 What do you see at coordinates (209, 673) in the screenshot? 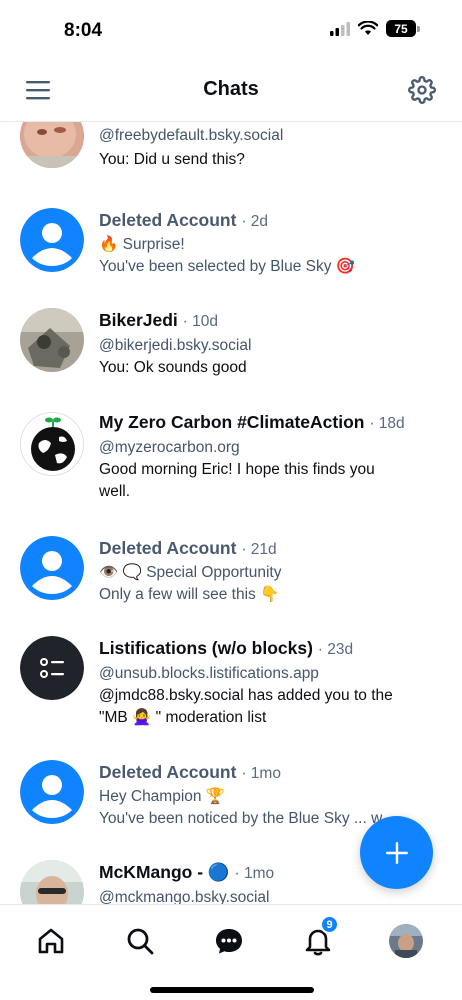
I see `chat-handle: @unsub.blocks.listifications.app` at bounding box center [209, 673].